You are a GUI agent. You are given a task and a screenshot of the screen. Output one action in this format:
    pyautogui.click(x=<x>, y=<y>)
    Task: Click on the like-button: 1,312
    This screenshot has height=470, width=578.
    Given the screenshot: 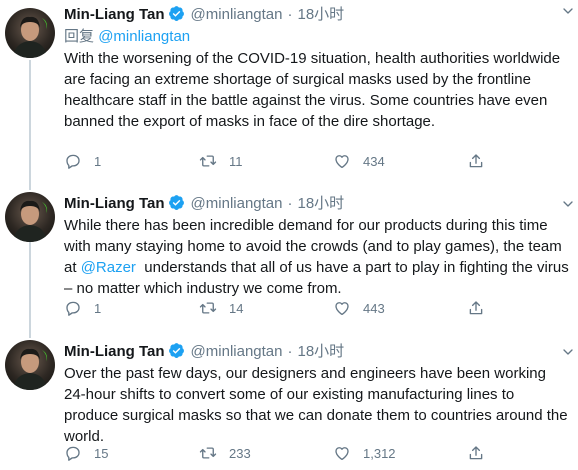 What is the action you would take?
    pyautogui.click(x=364, y=453)
    